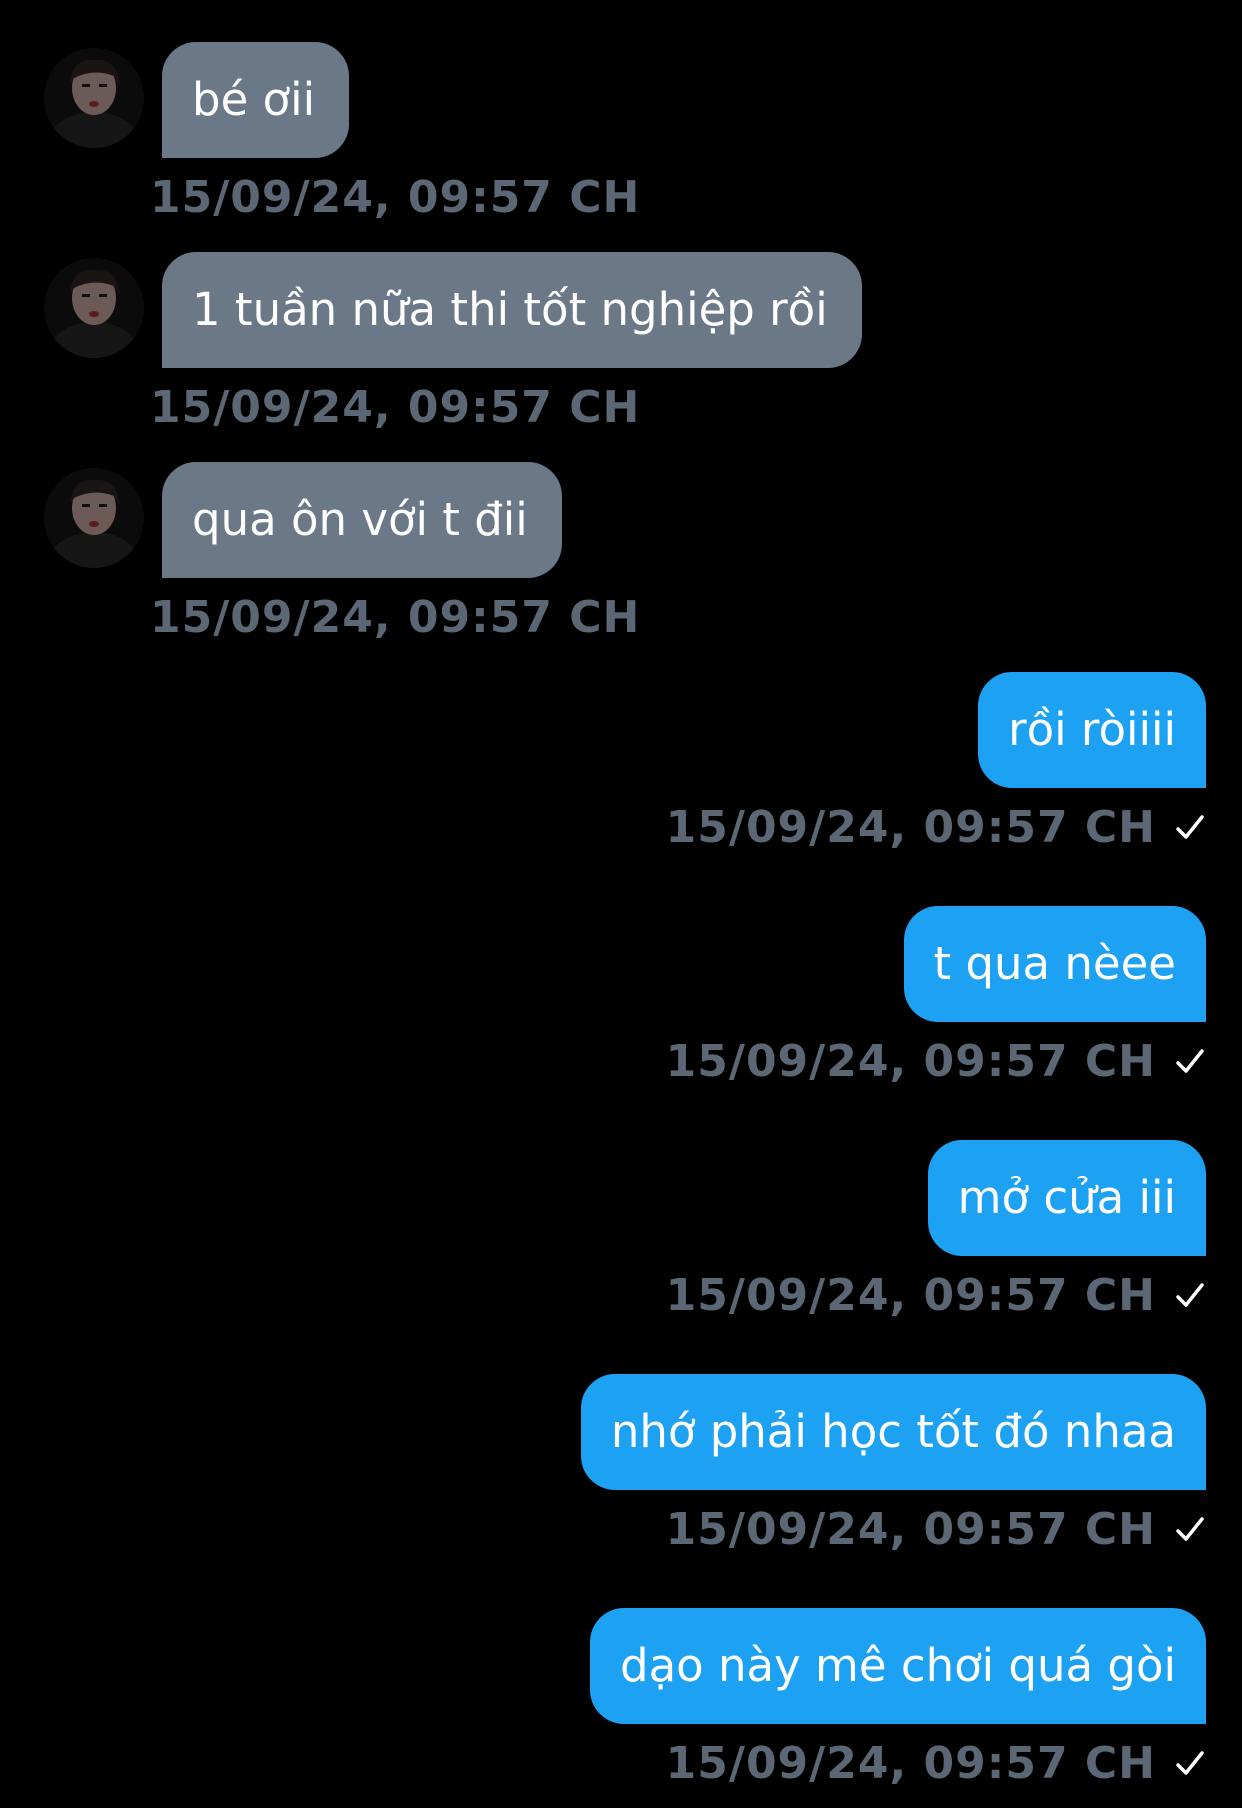  What do you see at coordinates (362, 520) in the screenshot?
I see `incoming-message-bubble: qua ôn với t đii` at bounding box center [362, 520].